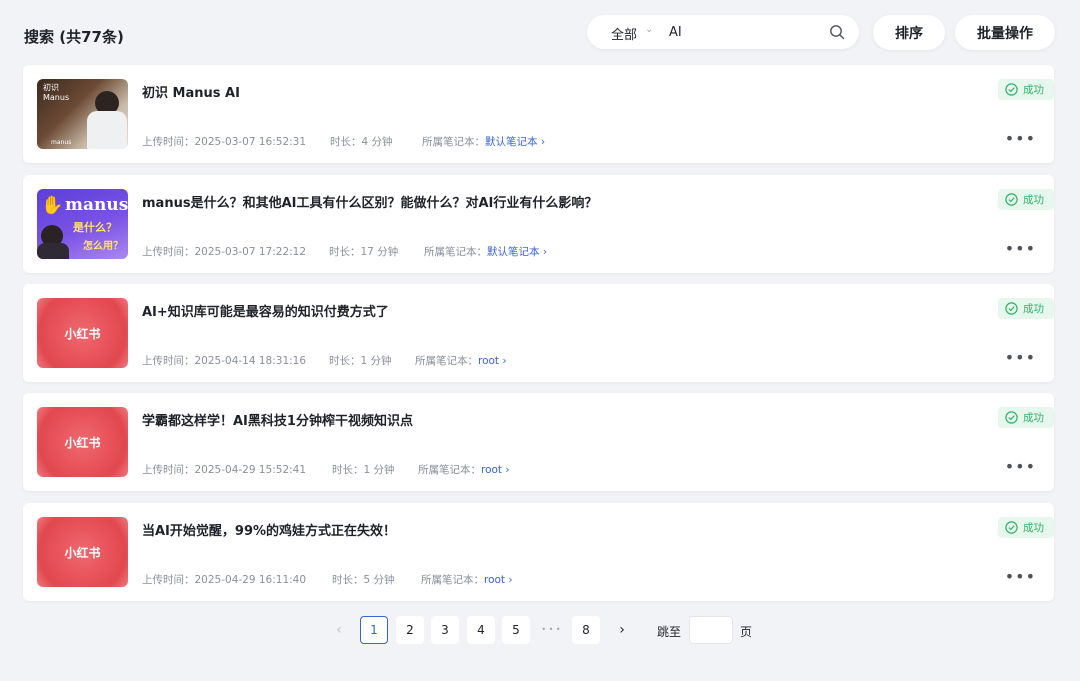 The image size is (1080, 681). I want to click on search-input, so click(744, 32).